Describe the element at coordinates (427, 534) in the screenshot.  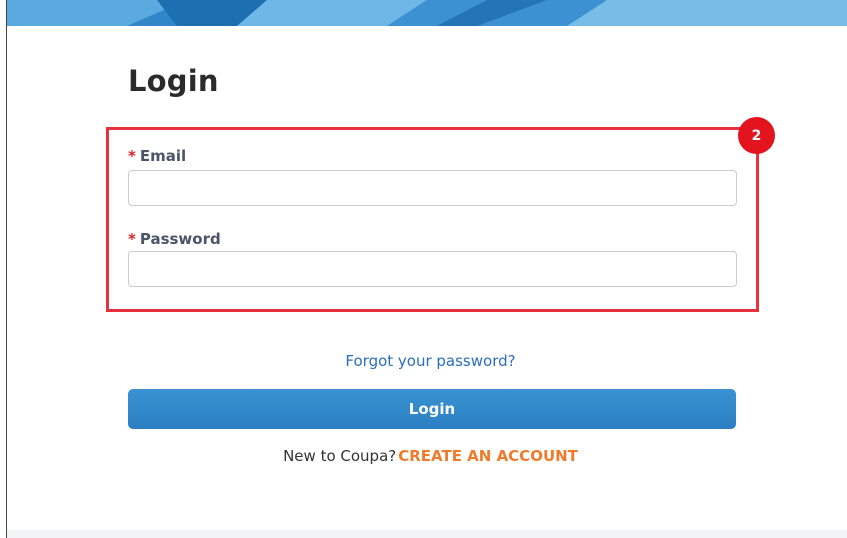
I see `footer-strip` at that location.